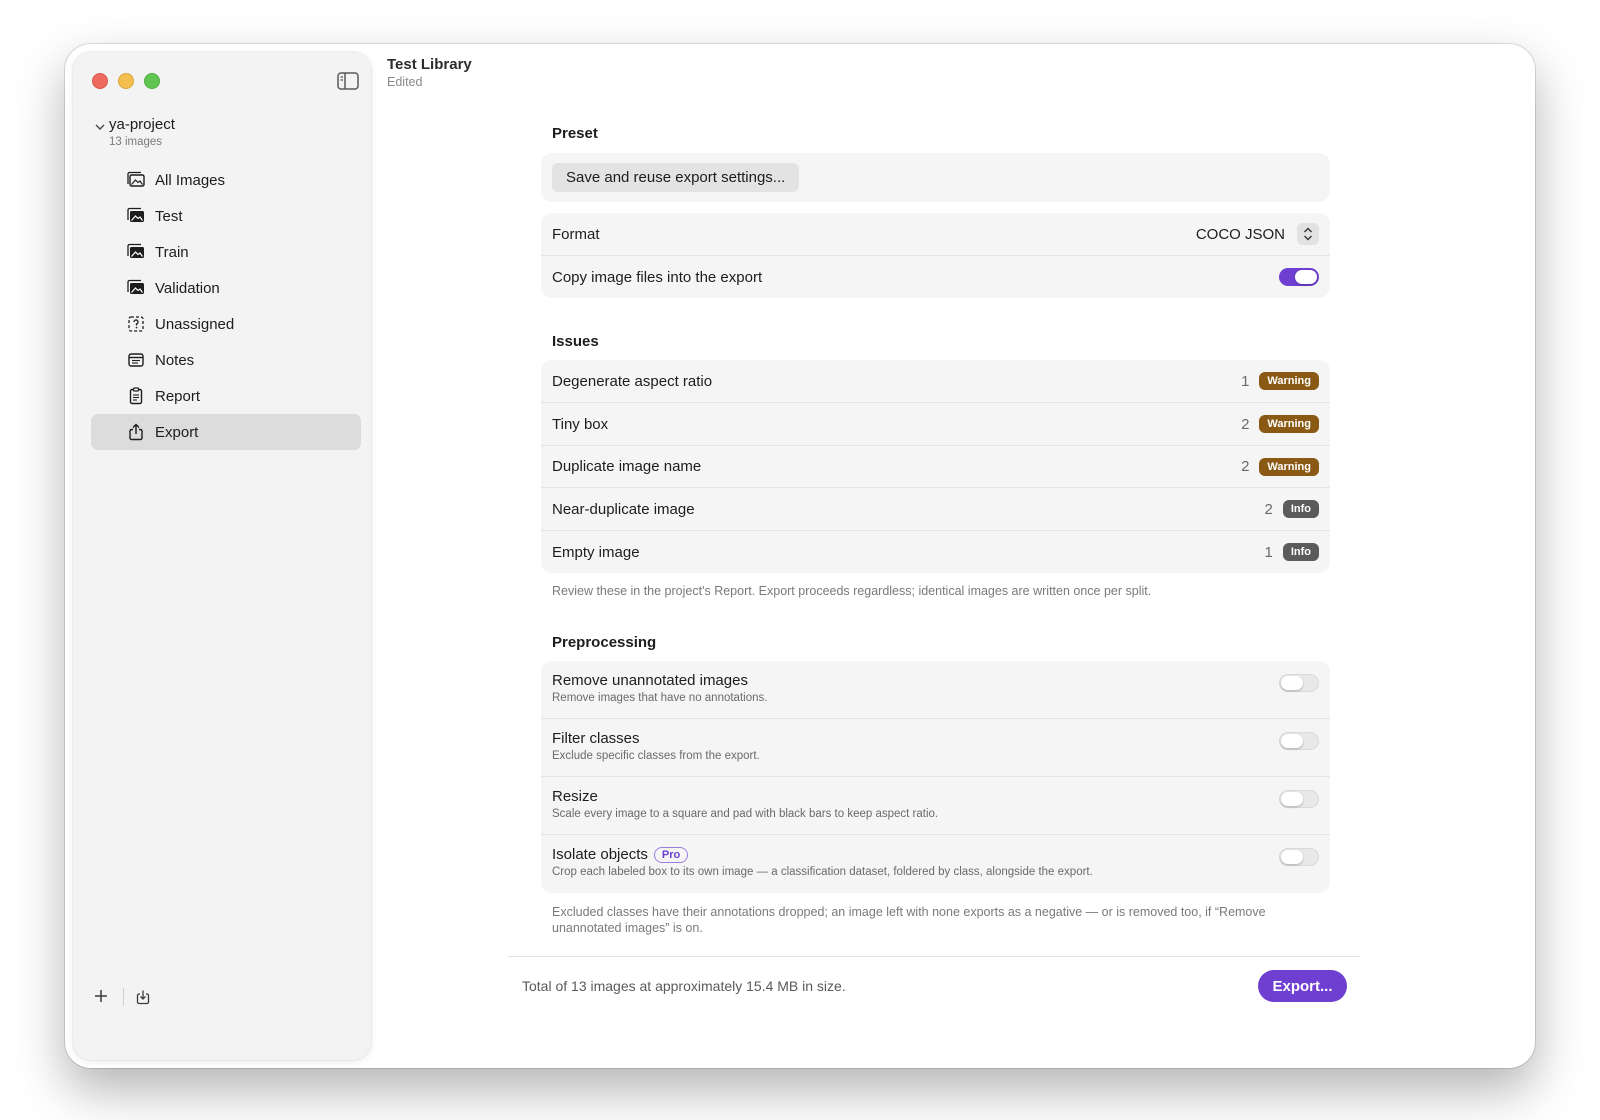 The height and width of the screenshot is (1120, 1600). What do you see at coordinates (623, 509) in the screenshot?
I see `issue-label: Near-duplicate image` at bounding box center [623, 509].